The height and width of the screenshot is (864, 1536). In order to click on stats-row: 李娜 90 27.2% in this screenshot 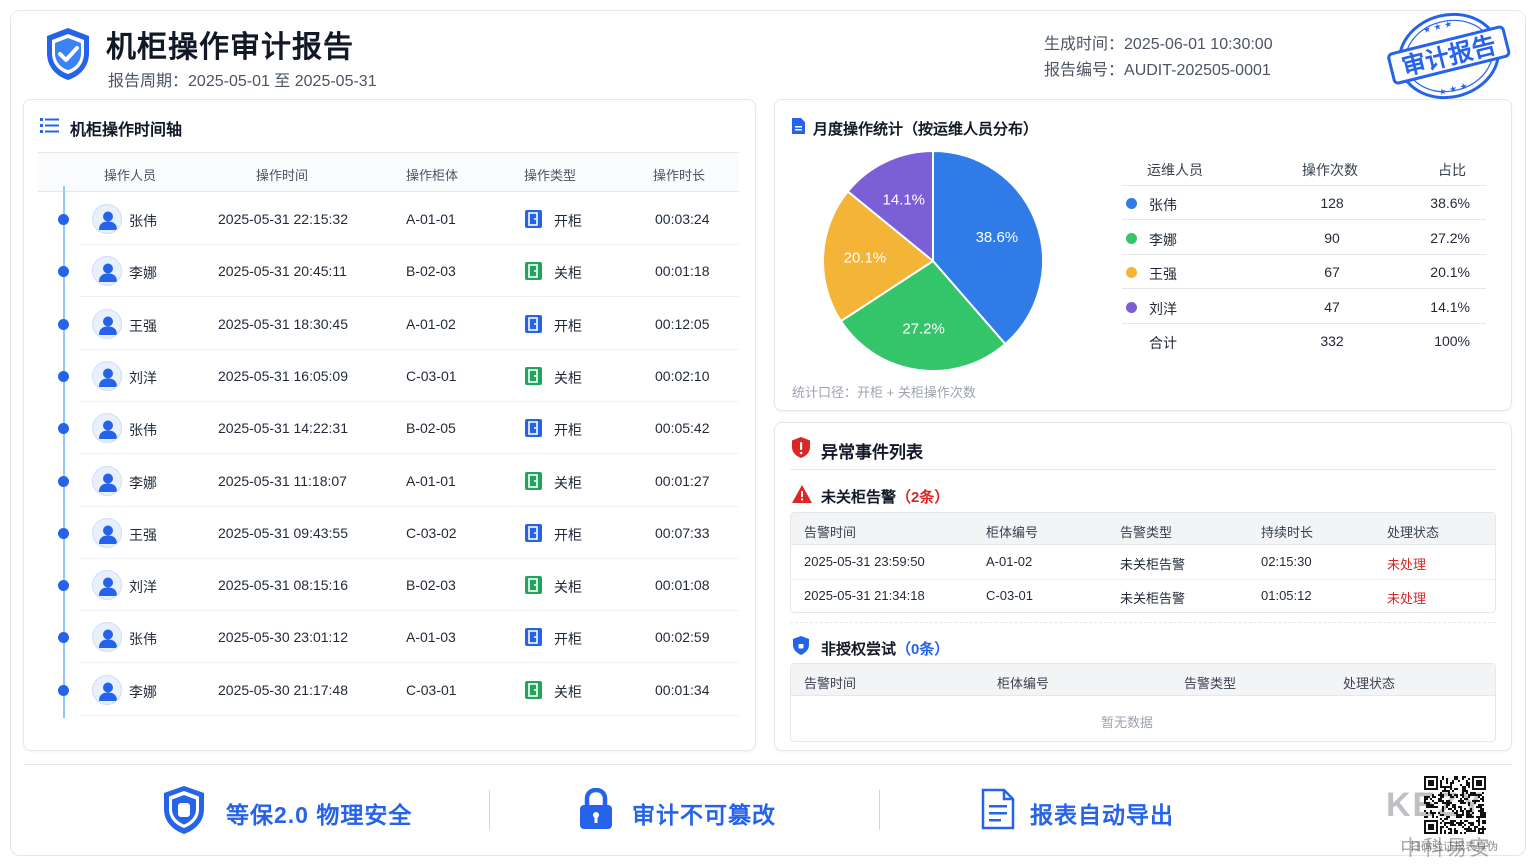, I will do `click(1304, 238)`.